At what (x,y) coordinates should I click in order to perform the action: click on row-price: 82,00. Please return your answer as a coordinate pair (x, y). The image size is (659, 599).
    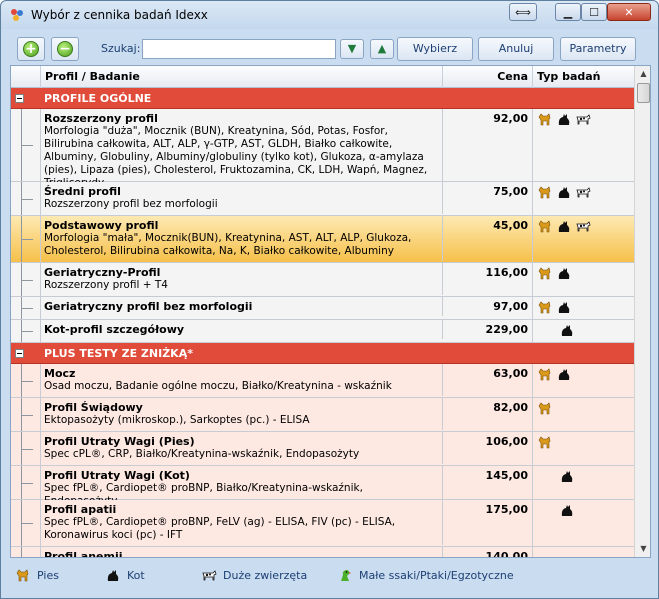
    Looking at the image, I should click on (488, 414).